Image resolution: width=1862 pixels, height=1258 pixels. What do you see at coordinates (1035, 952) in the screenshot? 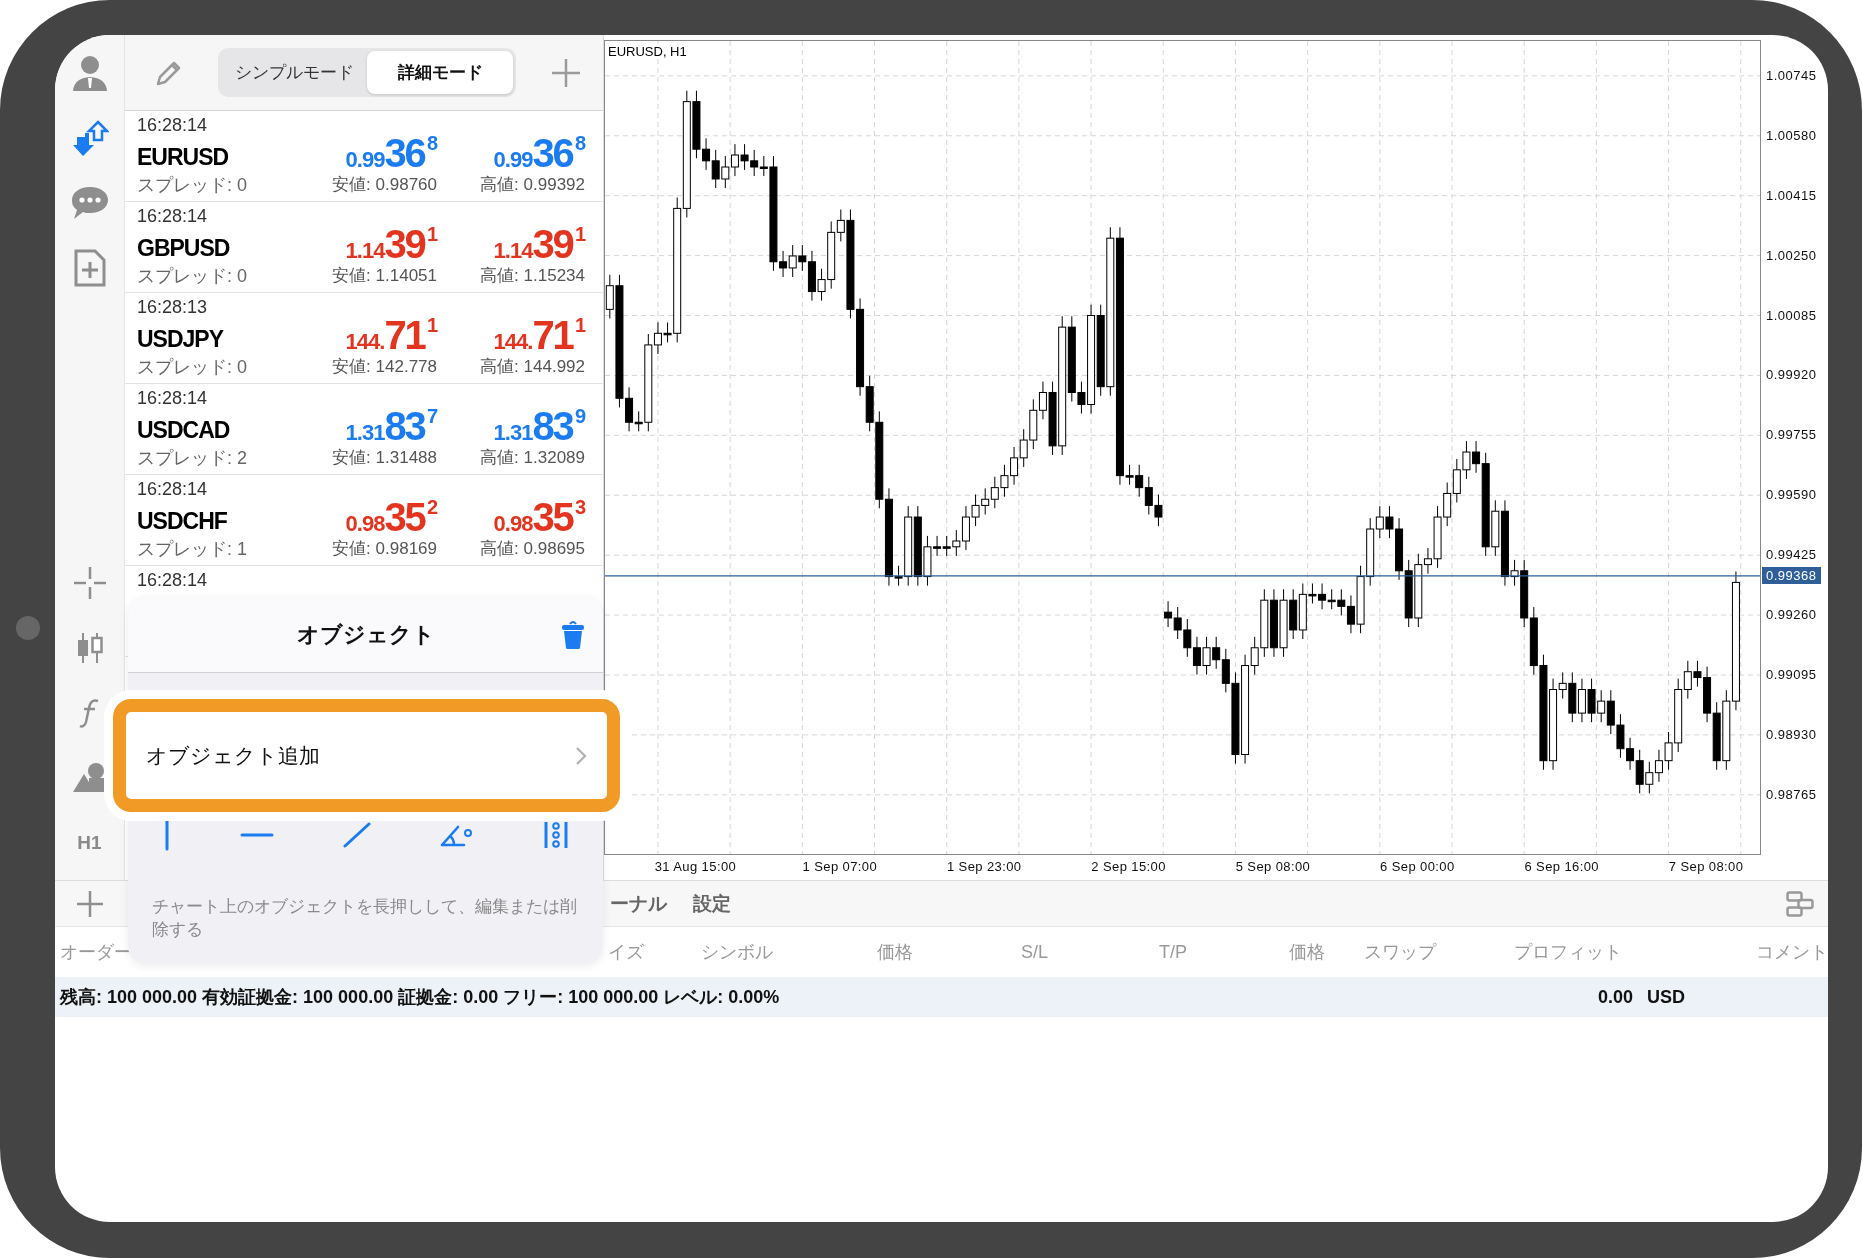
I see `column-header: S/L` at bounding box center [1035, 952].